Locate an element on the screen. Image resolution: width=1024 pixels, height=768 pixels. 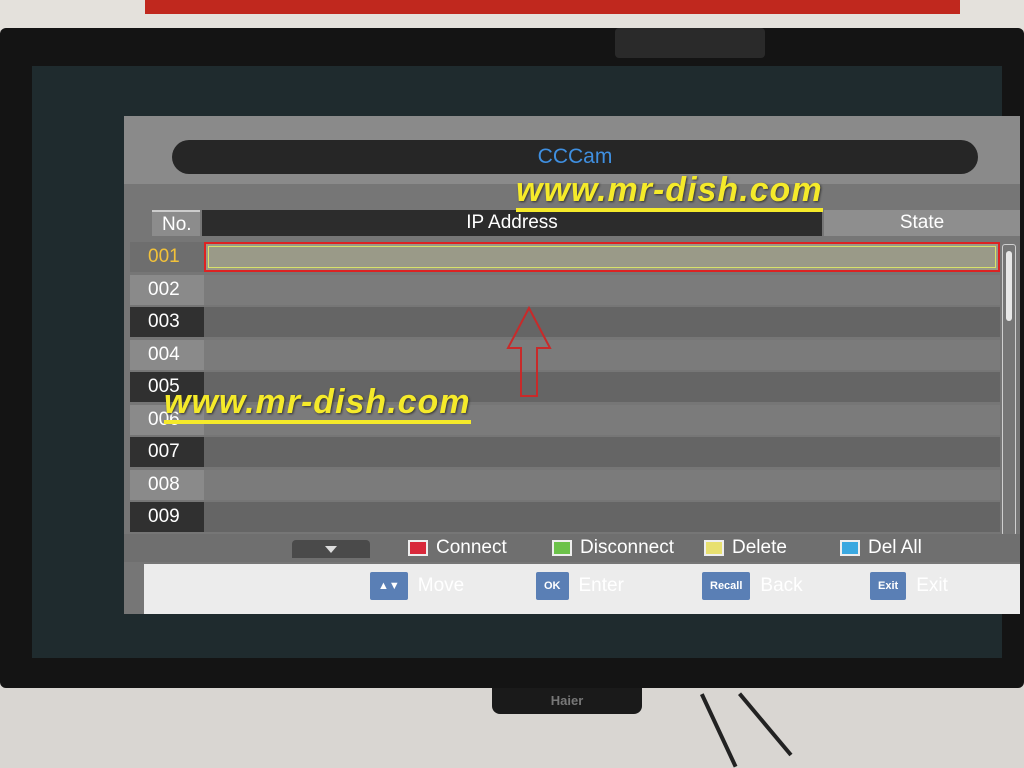
nav-key-label: Enter is located at coordinates (601, 586).